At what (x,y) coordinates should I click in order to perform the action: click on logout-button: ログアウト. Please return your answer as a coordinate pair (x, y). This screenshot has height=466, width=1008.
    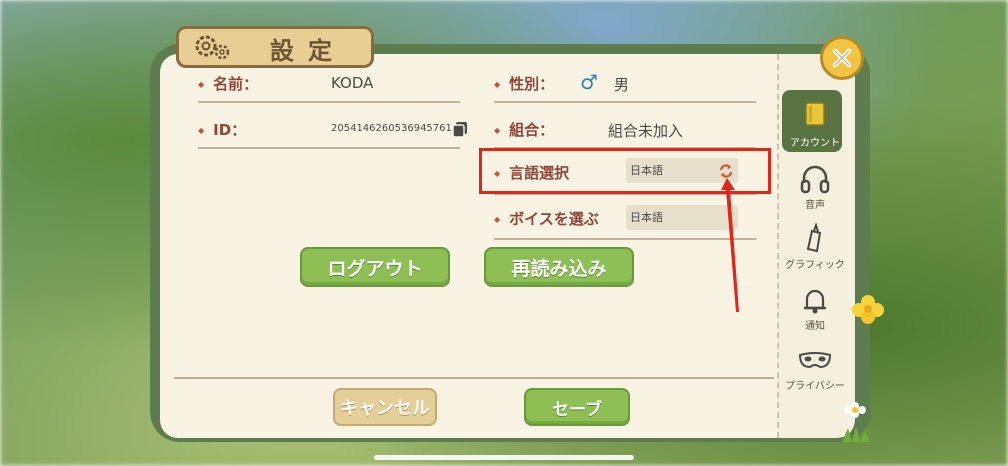
    Looking at the image, I should click on (375, 267).